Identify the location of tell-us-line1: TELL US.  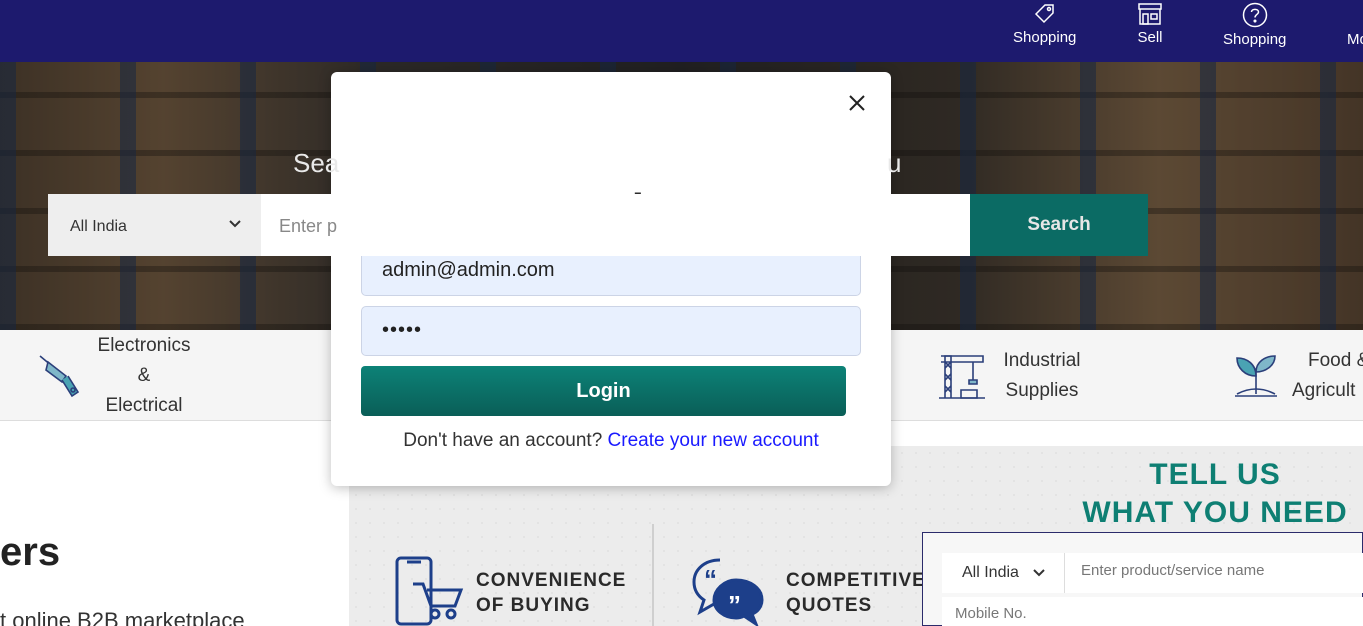
(1215, 474).